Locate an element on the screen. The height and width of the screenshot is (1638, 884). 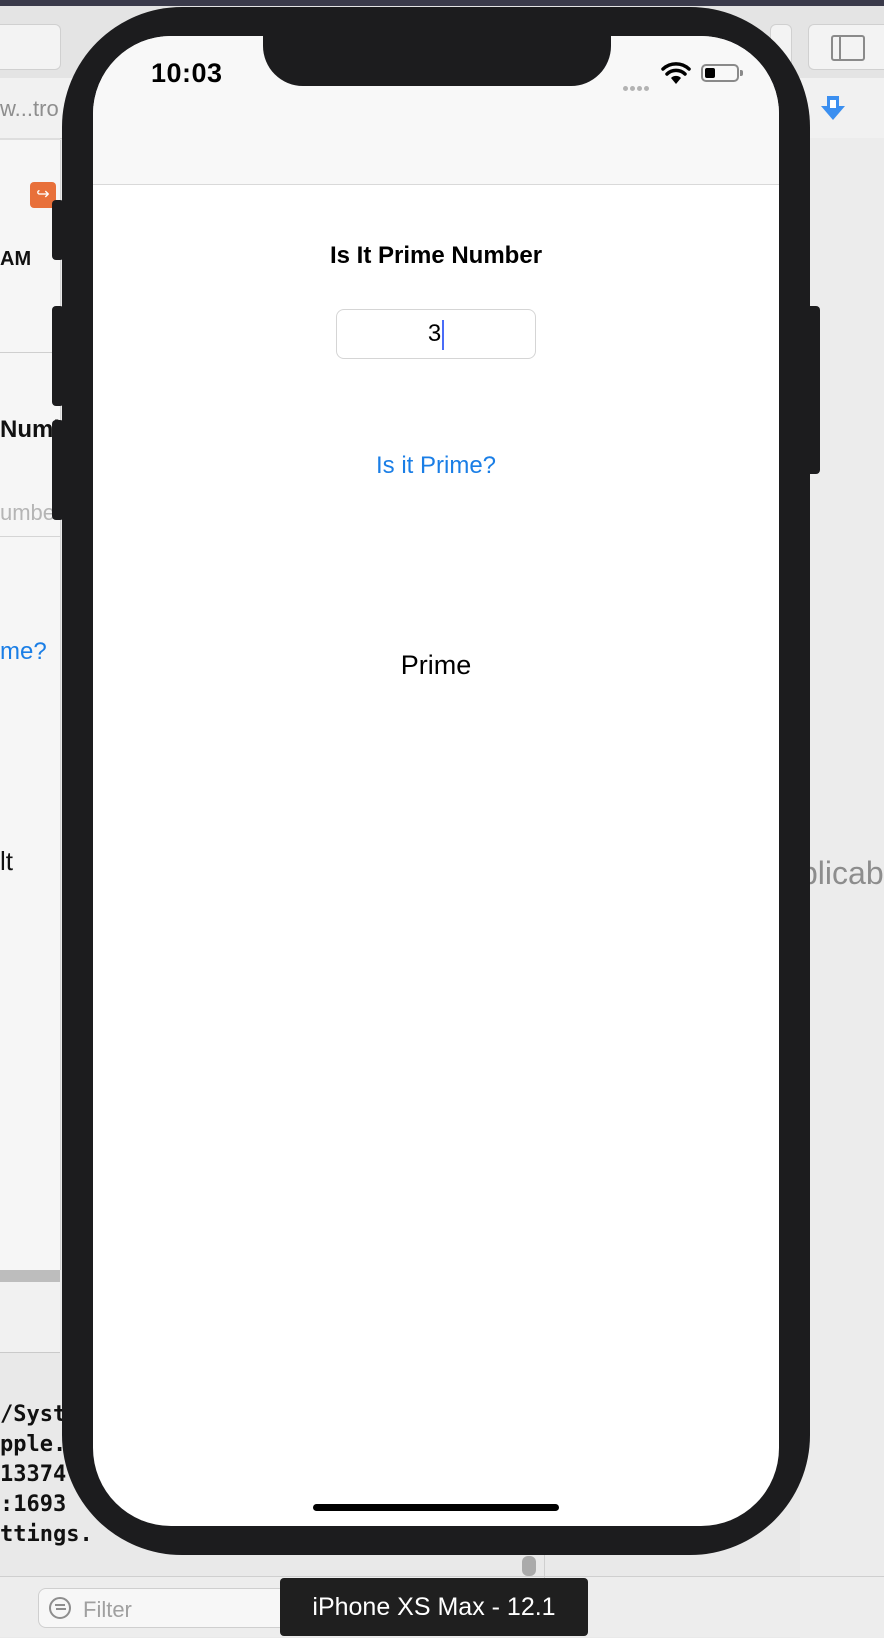
canvas-time-fragment: AM is located at coordinates (16, 259).